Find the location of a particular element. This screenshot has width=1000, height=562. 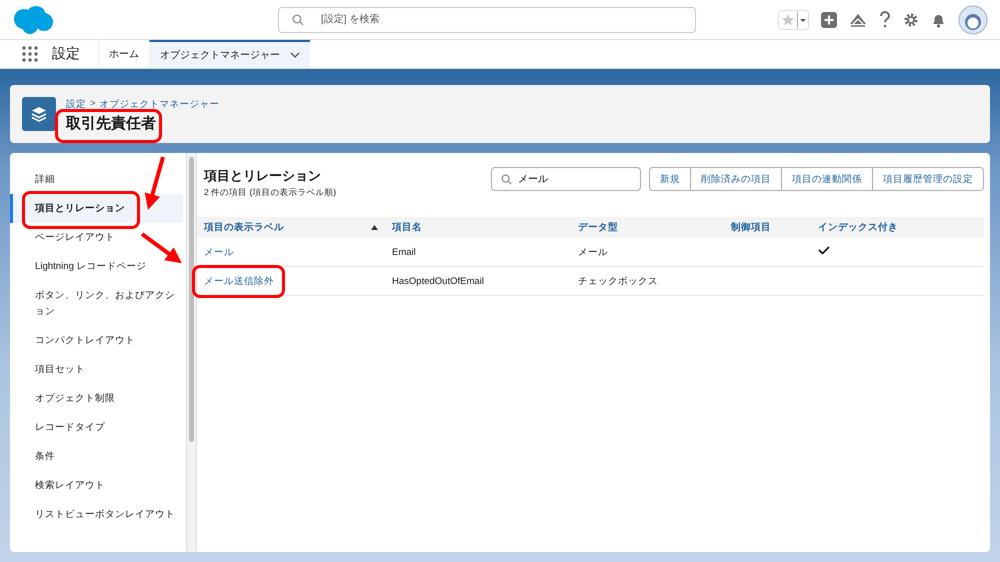

sort-ascending-icon is located at coordinates (374, 227).